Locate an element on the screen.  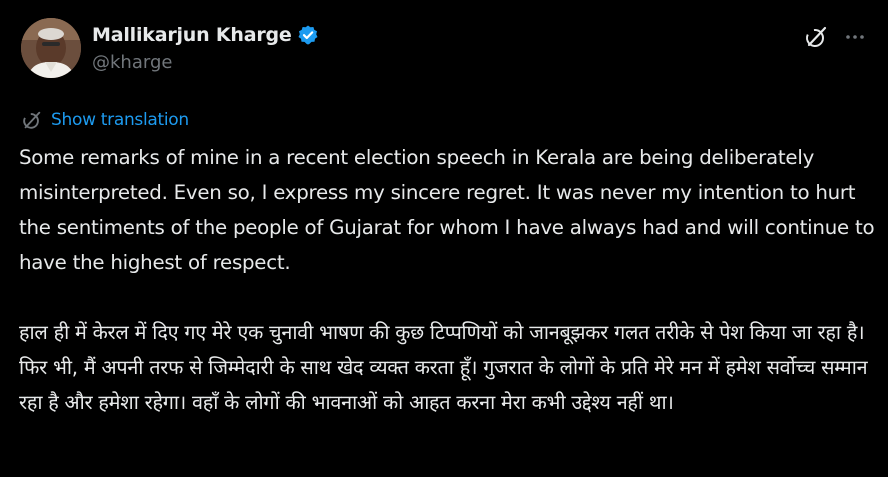
author-handle: @kharge is located at coordinates (205, 62).